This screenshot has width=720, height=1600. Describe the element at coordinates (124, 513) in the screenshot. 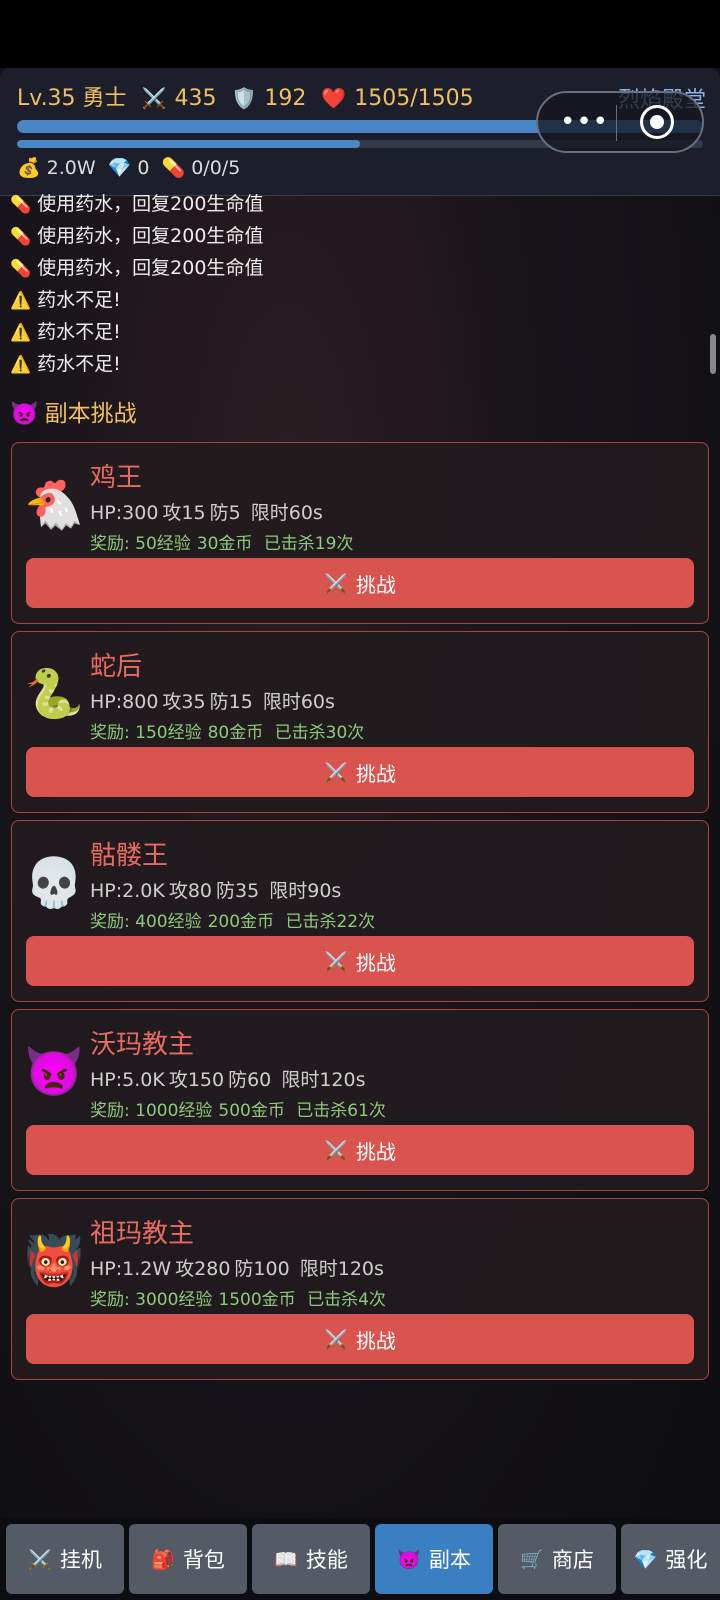

I see `boss-hp: HP:300` at that location.